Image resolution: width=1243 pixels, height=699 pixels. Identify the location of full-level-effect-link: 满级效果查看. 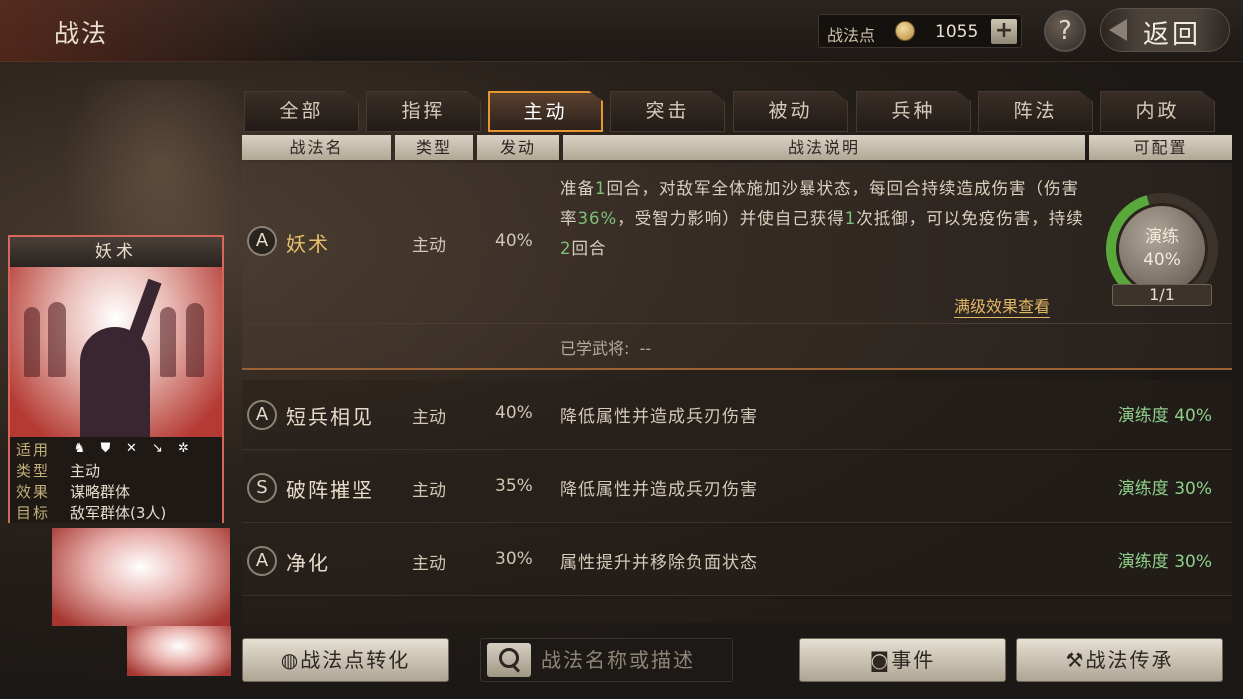
(1002, 305).